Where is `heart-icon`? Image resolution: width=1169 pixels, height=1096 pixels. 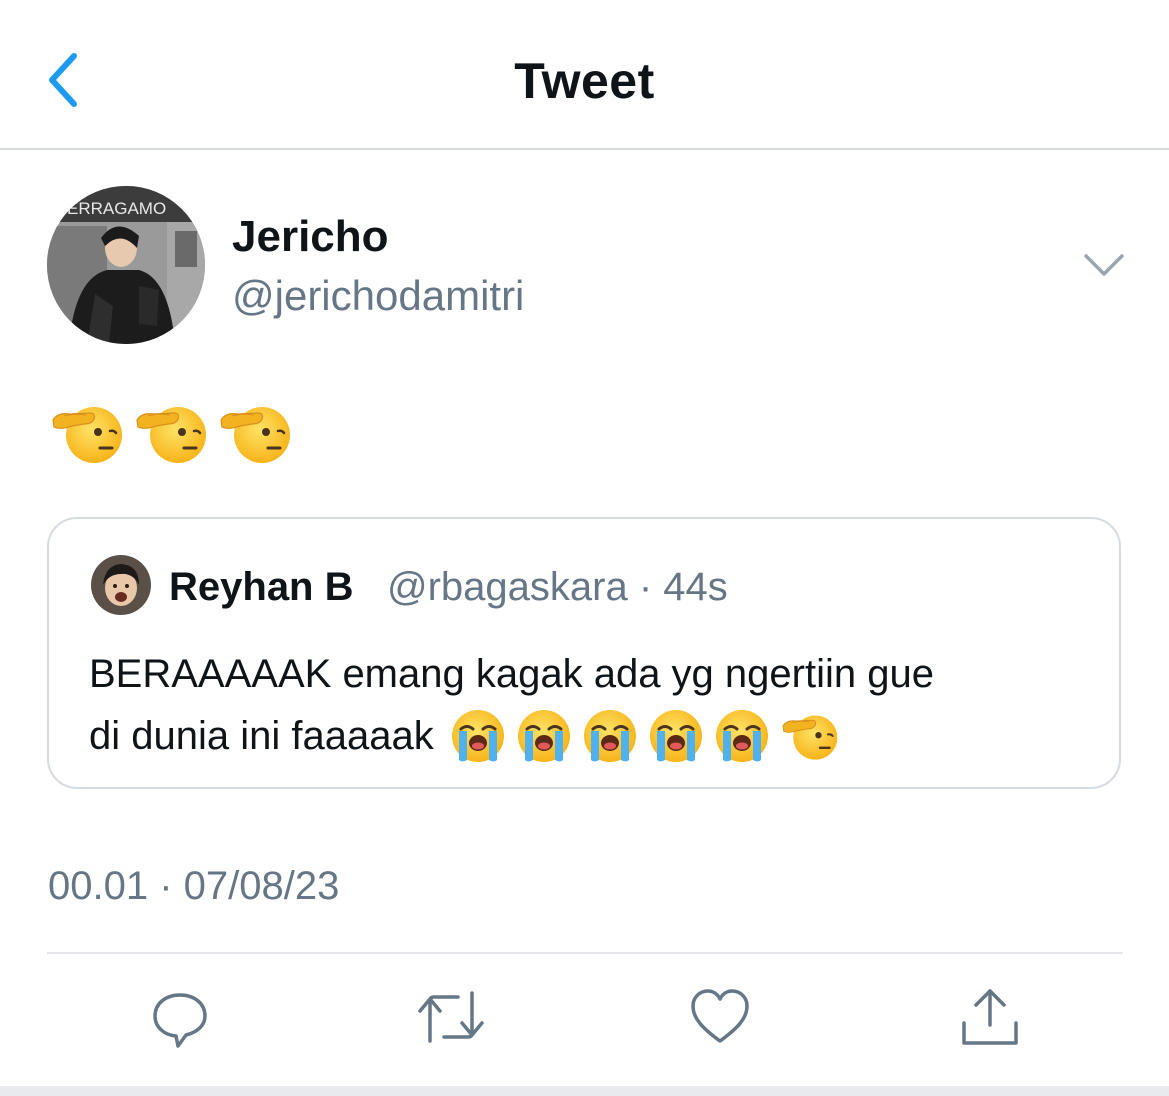
heart-icon is located at coordinates (720, 1016).